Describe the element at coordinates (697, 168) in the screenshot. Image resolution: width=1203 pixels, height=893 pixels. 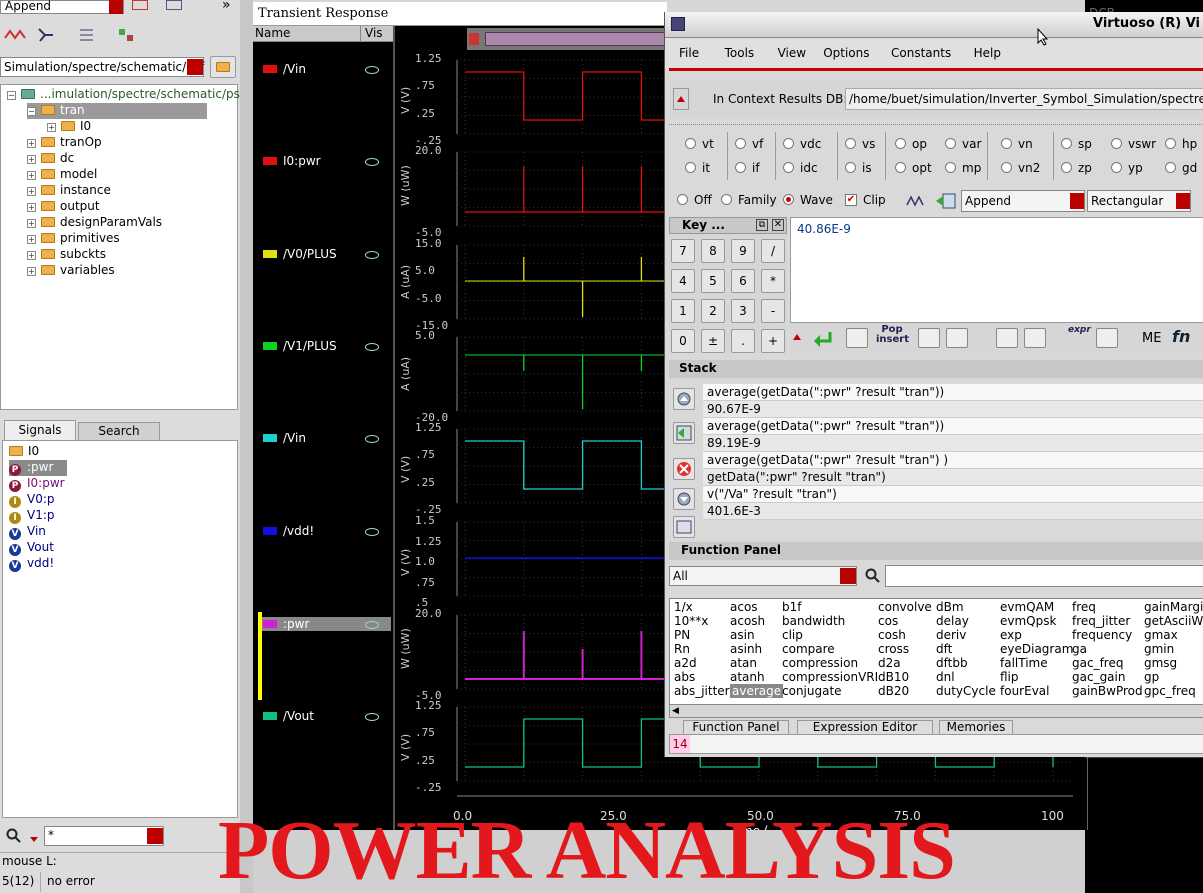
I see `radio-it: it` at that location.